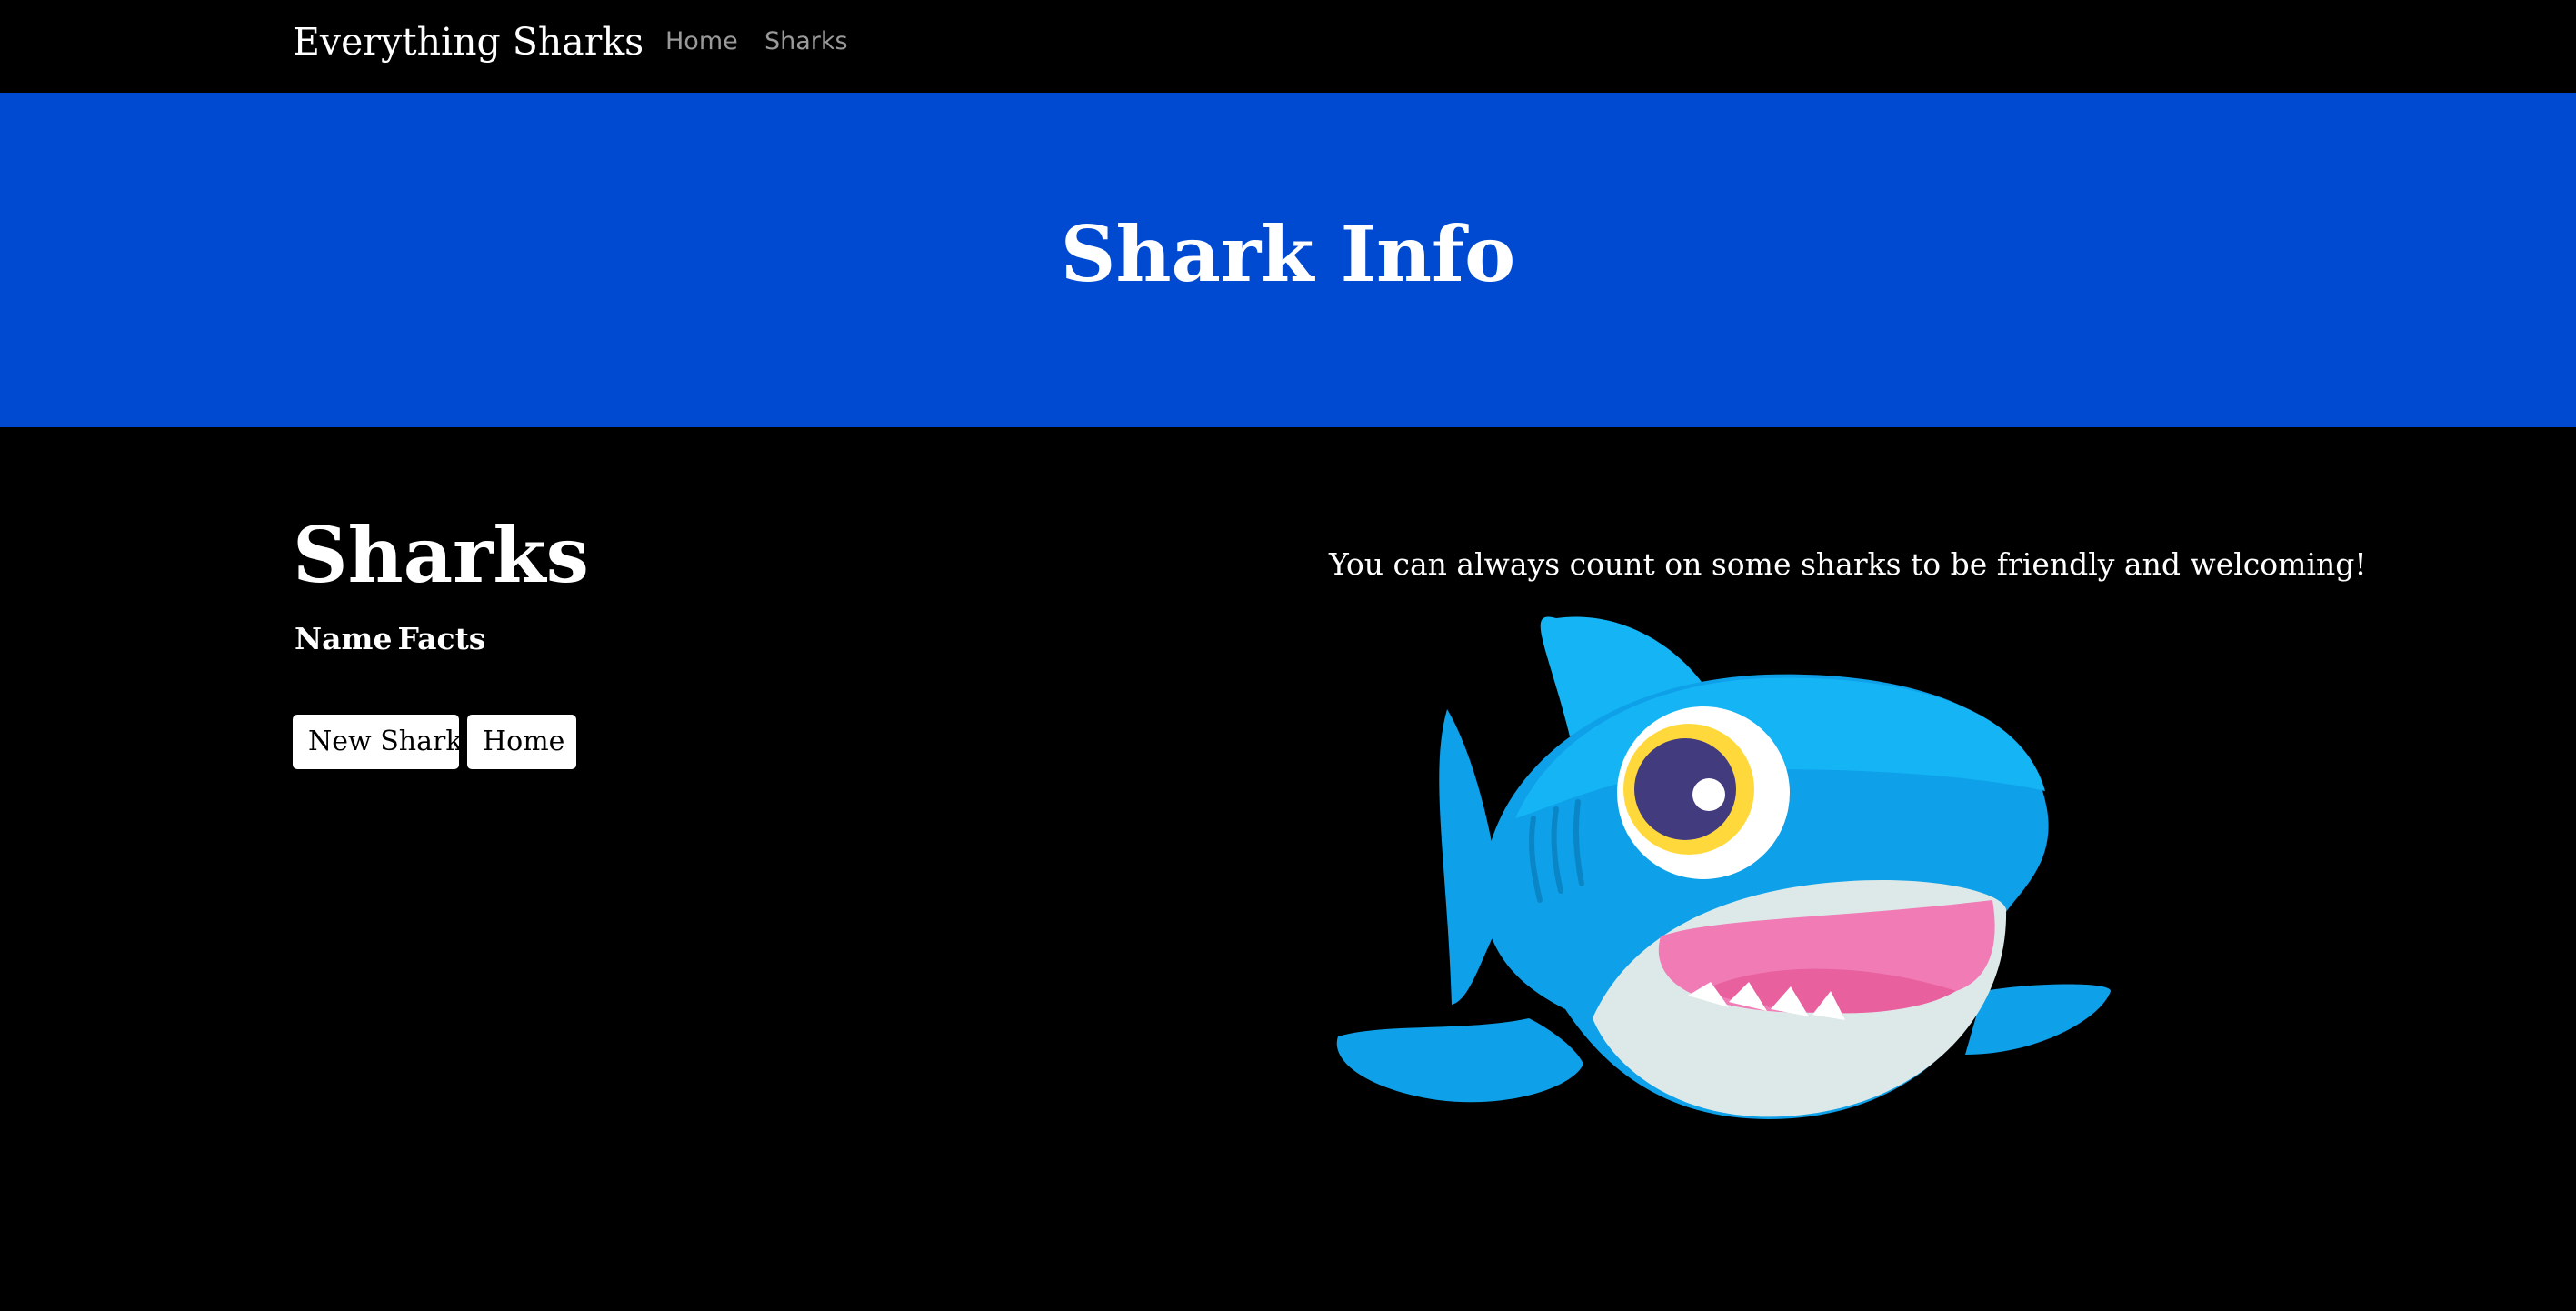  What do you see at coordinates (1288, 254) in the screenshot?
I see `page-title: Shark Info` at bounding box center [1288, 254].